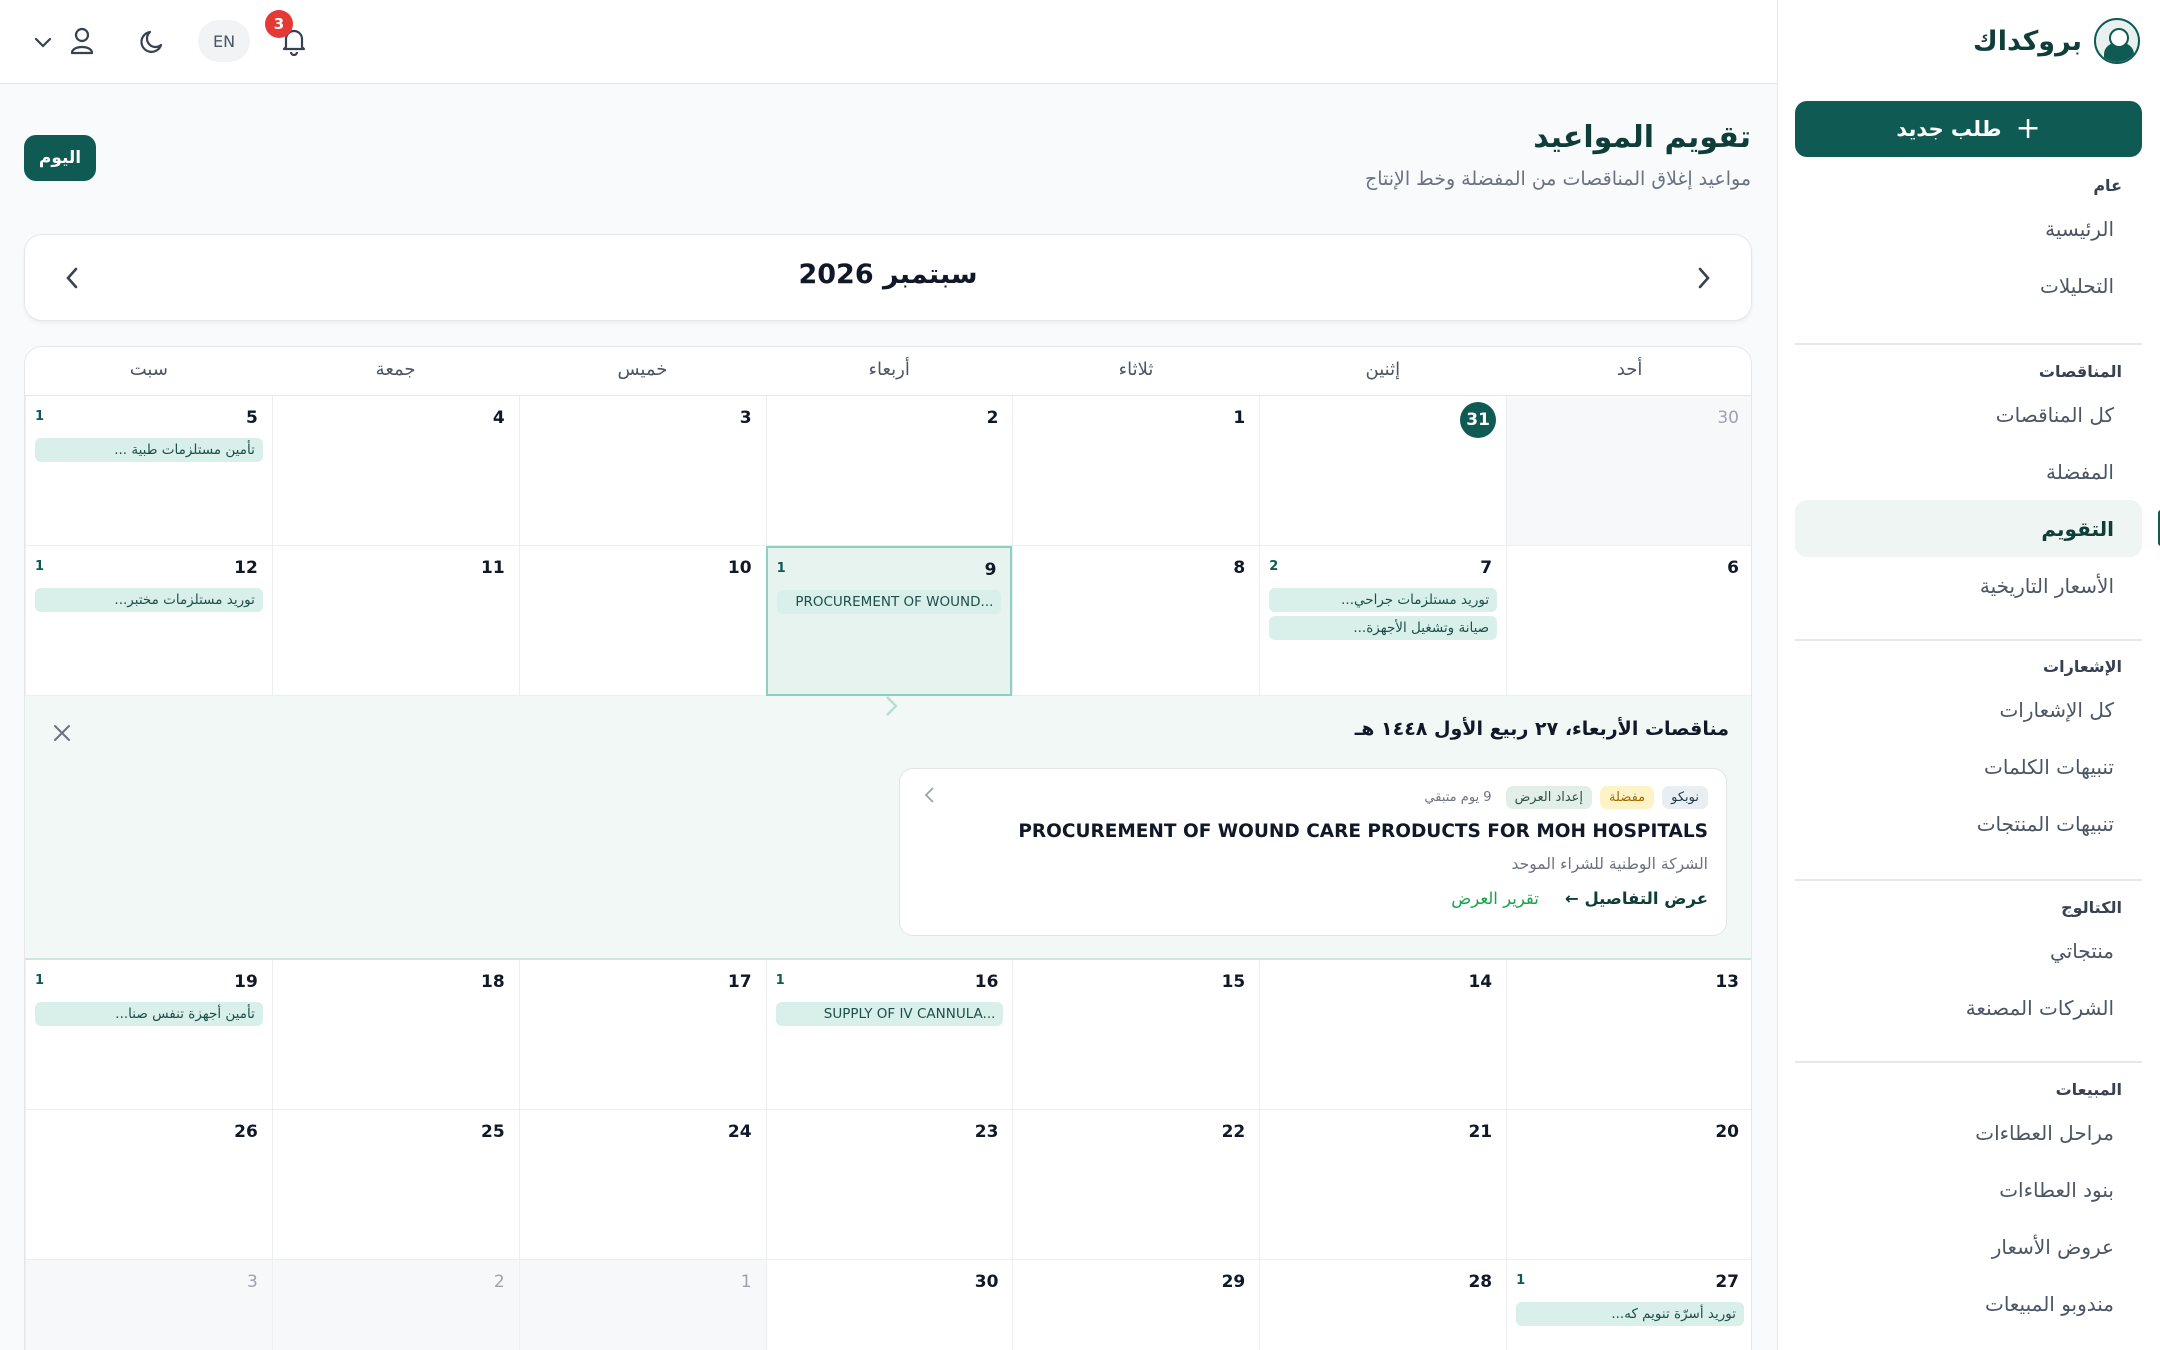 This screenshot has height=1350, width=2160. What do you see at coordinates (1968, 1189) in the screenshot?
I see `sidebar-item-bid-items: بنود العطاءات` at bounding box center [1968, 1189].